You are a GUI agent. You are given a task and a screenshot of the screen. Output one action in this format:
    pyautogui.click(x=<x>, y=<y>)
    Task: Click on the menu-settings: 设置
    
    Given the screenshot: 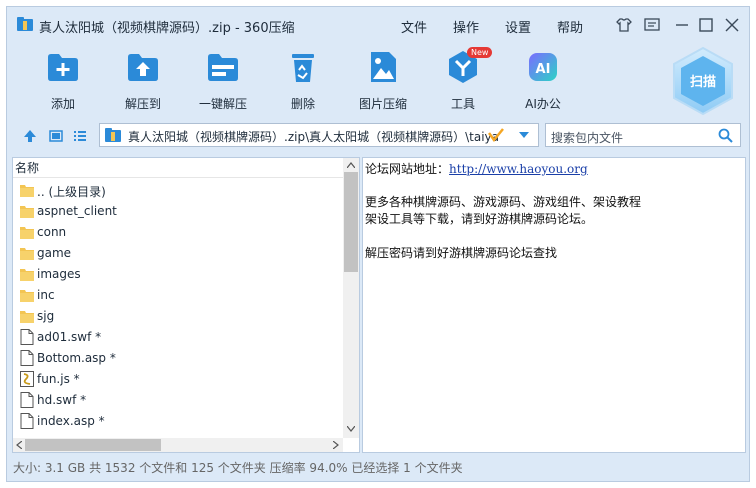 What is the action you would take?
    pyautogui.click(x=518, y=26)
    